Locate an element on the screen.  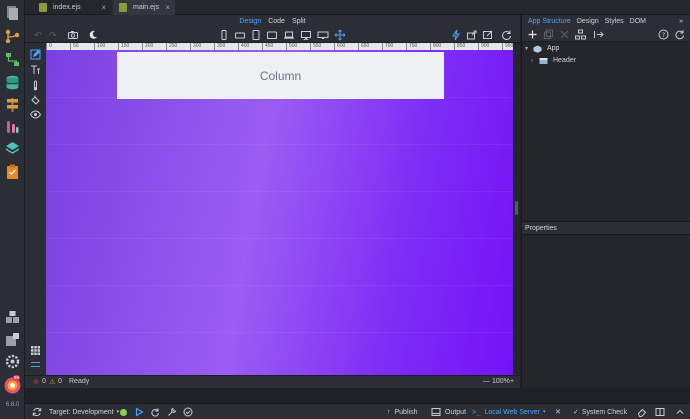
help-icon: ? is located at coordinates (663, 34).